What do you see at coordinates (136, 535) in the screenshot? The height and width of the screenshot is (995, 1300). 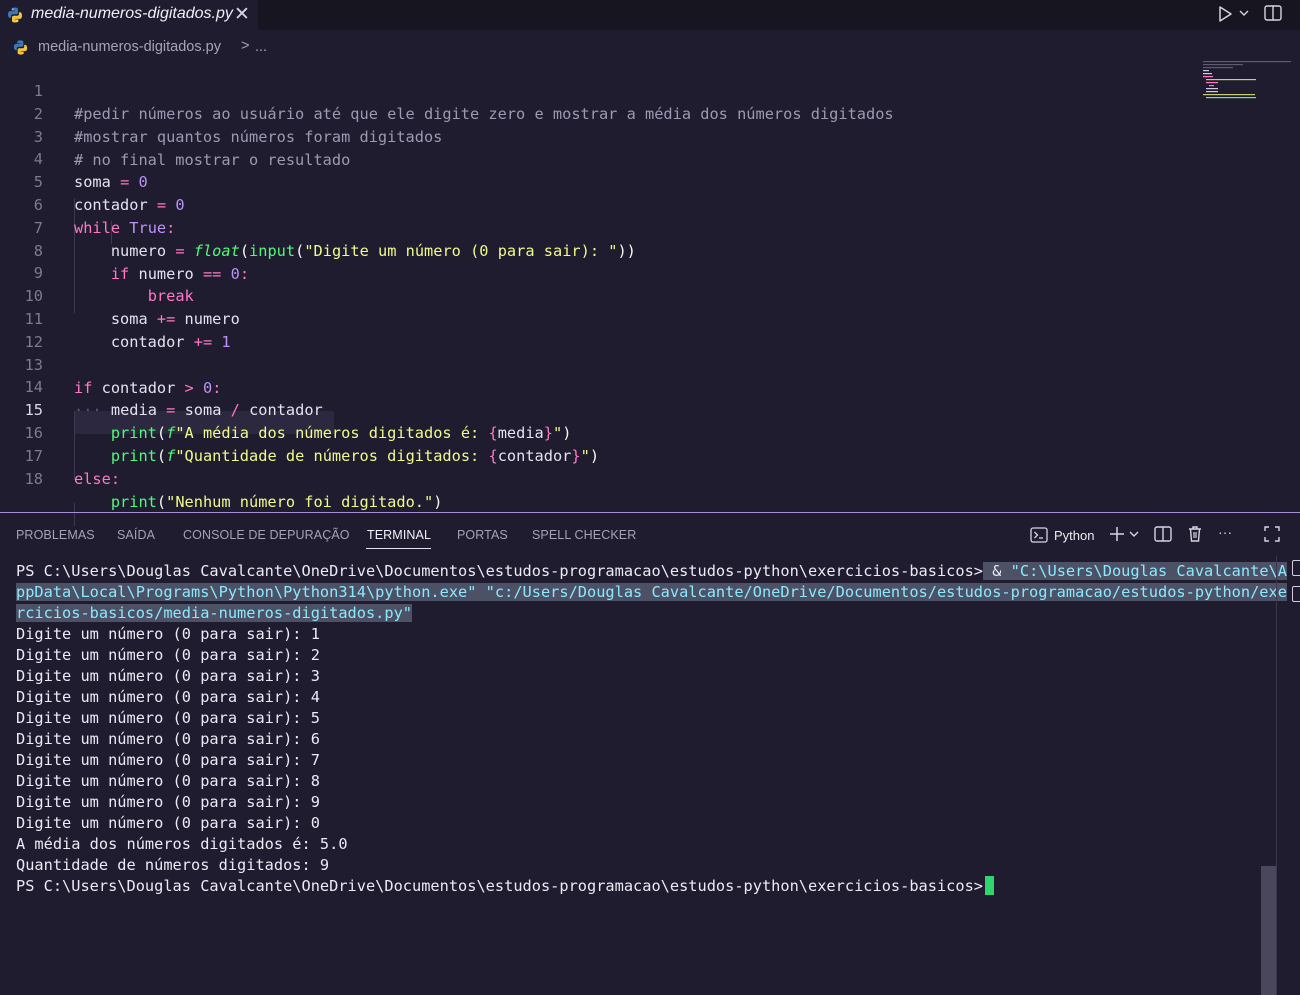 I see `tab-output: SAÍDA` at bounding box center [136, 535].